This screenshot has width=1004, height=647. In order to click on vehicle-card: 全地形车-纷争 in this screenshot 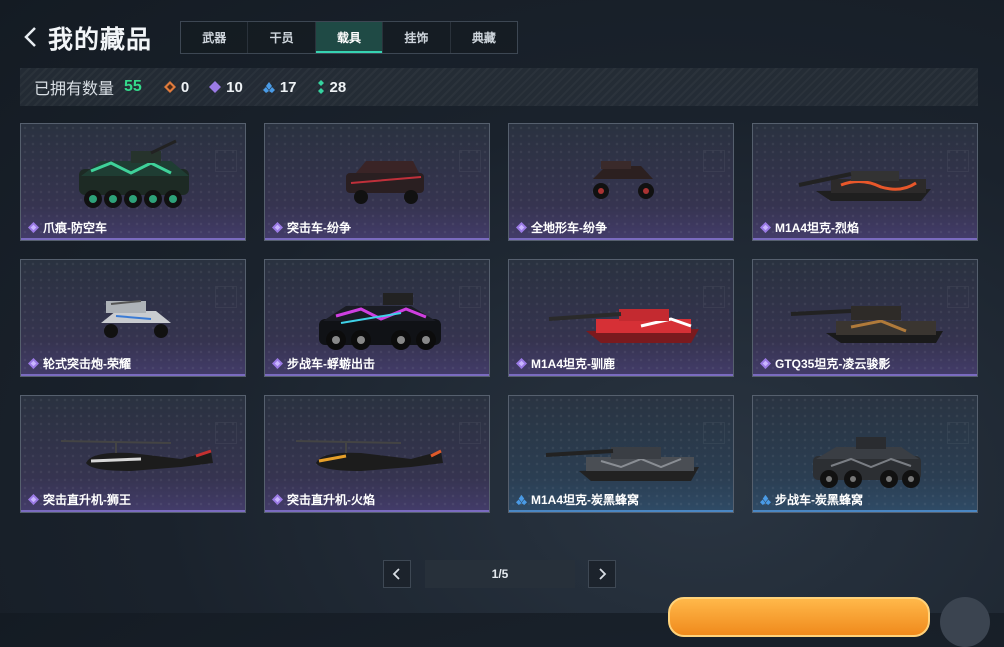, I will do `click(621, 182)`.